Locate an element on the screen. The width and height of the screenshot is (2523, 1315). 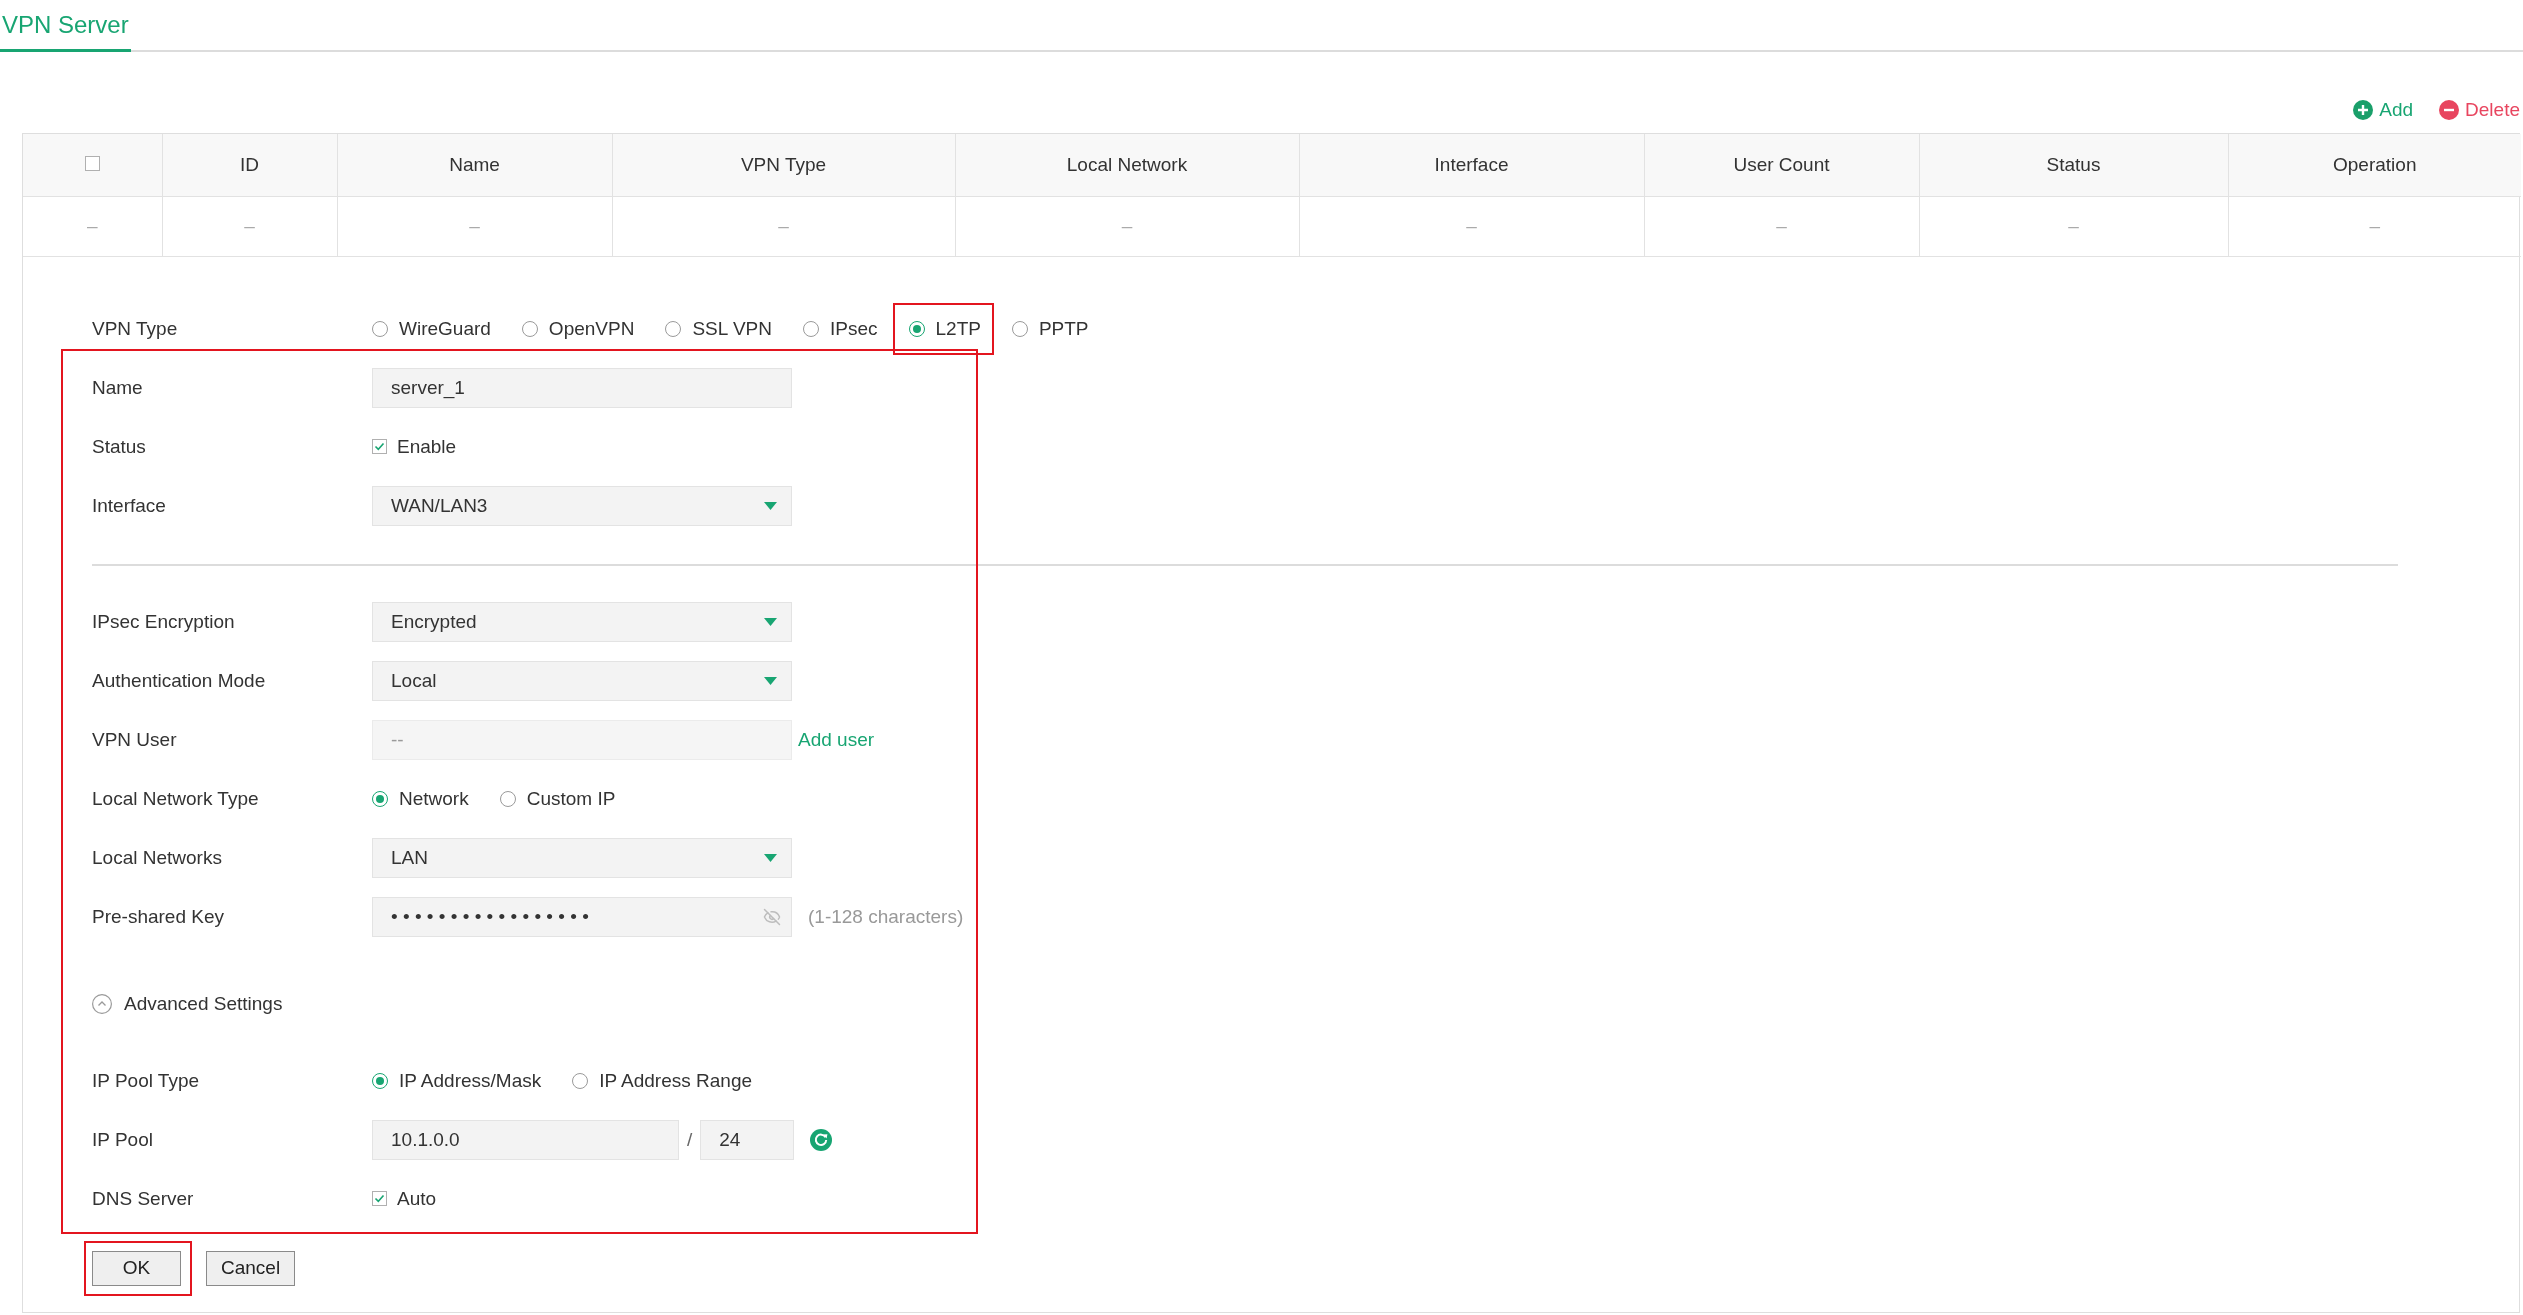
column-header: Operation is located at coordinates (2374, 165).